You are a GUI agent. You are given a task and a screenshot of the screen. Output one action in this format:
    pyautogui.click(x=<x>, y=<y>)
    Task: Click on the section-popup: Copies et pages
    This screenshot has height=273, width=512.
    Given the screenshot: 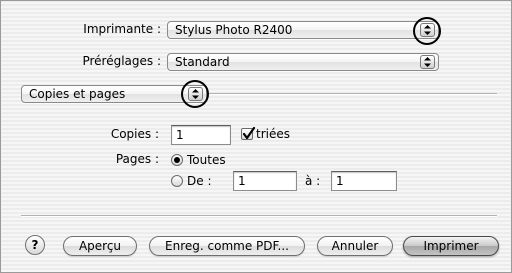 What is the action you would take?
    pyautogui.click(x=114, y=94)
    